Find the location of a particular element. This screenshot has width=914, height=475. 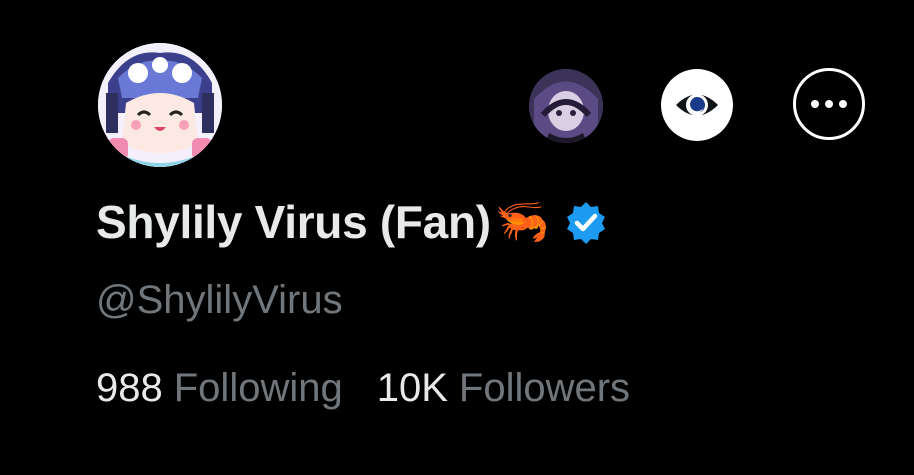

profile-handle: @ShylilyVirus is located at coordinates (219, 300).